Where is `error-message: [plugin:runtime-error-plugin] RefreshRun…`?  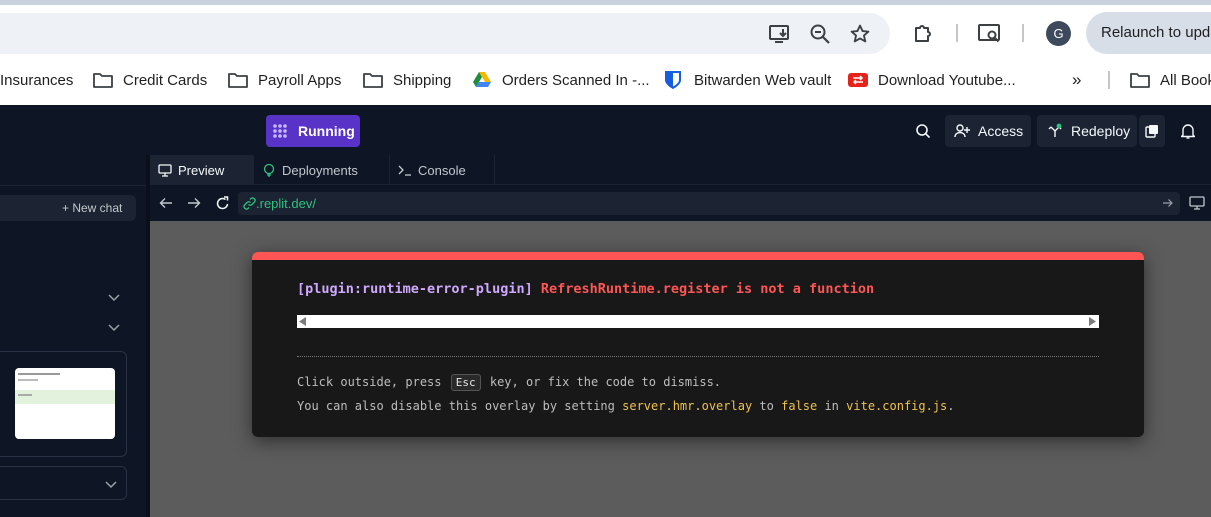 error-message: [plugin:runtime-error-plugin] RefreshRun… is located at coordinates (585, 289).